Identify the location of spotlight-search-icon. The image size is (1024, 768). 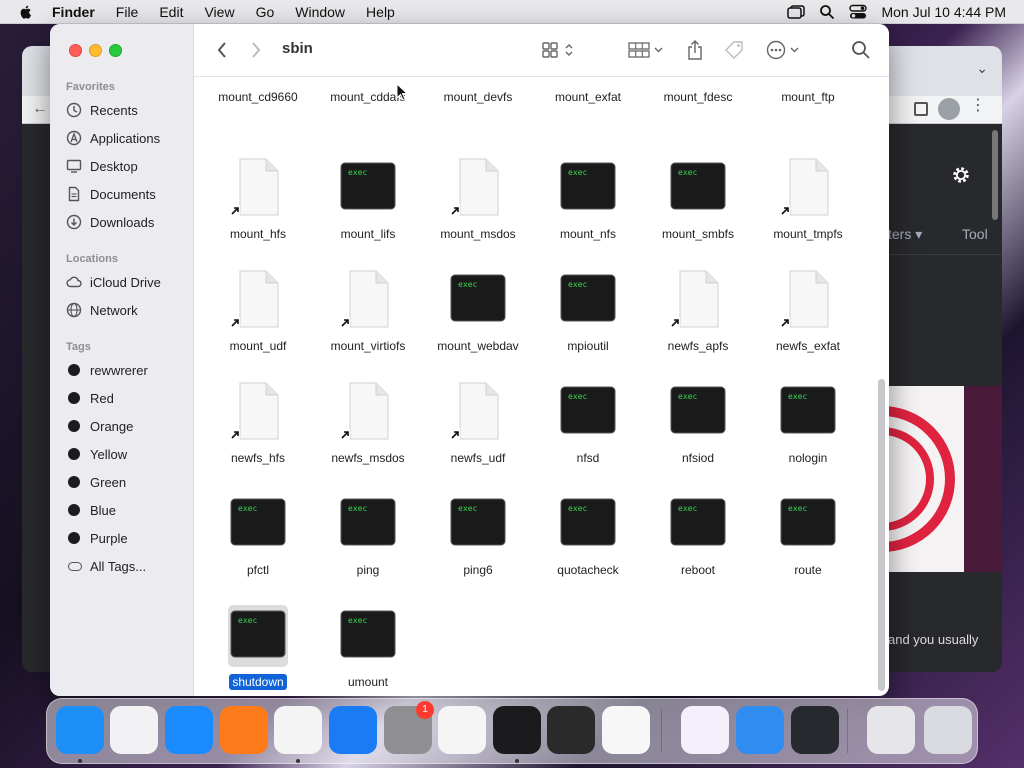
(827, 12).